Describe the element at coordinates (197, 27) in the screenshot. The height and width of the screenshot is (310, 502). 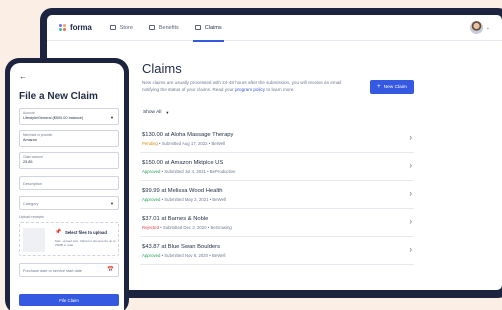
I see `claims-icon` at that location.